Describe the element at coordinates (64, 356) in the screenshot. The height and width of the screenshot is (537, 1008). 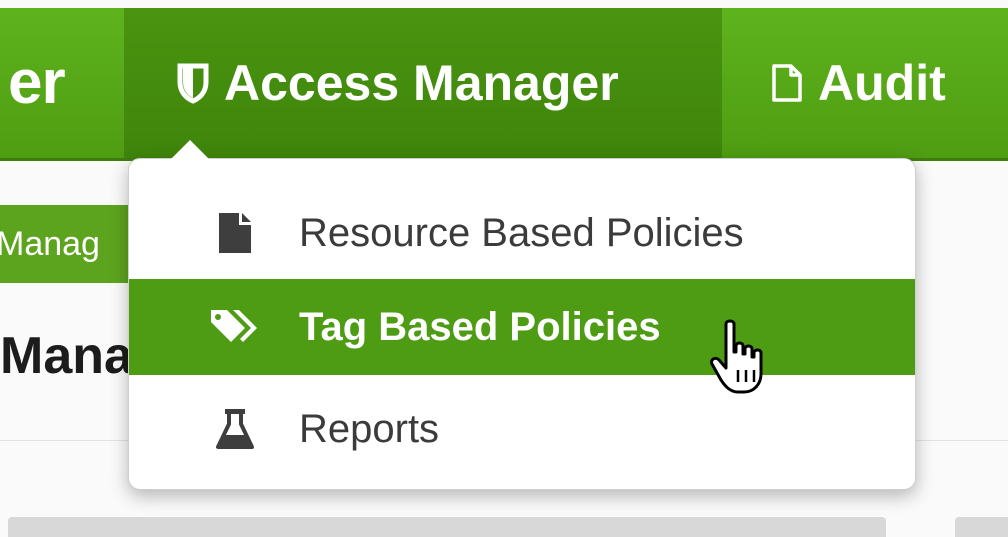
I see `page-title: Mana` at that location.